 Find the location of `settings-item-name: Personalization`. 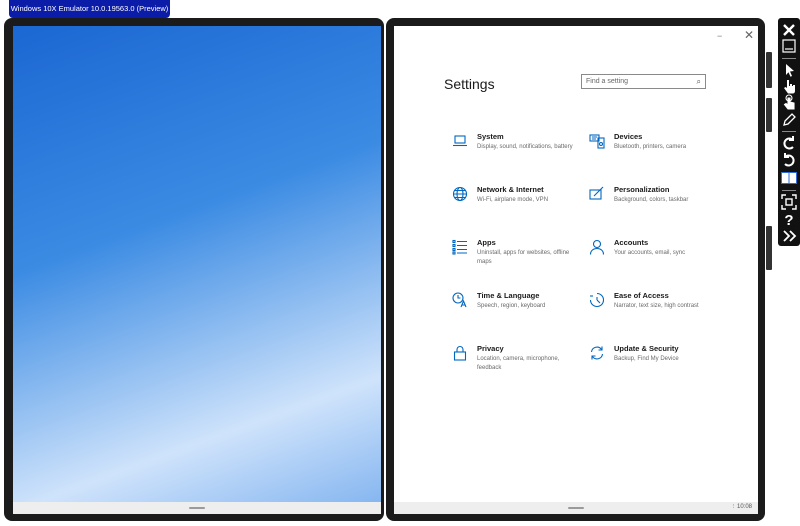

settings-item-name: Personalization is located at coordinates (642, 189).